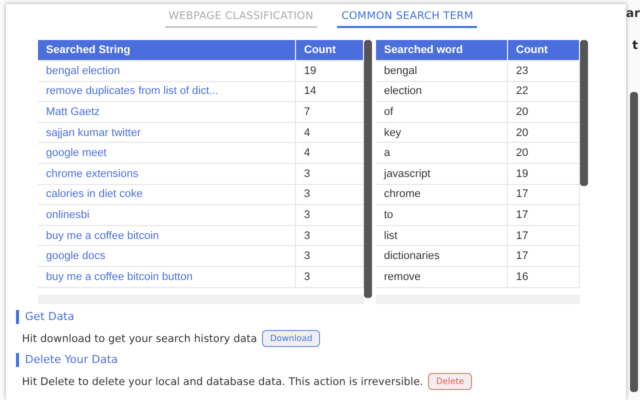 This screenshot has height=400, width=640. Describe the element at coordinates (167, 132) in the screenshot. I see `search-link: sajjan kumar twitter` at that location.